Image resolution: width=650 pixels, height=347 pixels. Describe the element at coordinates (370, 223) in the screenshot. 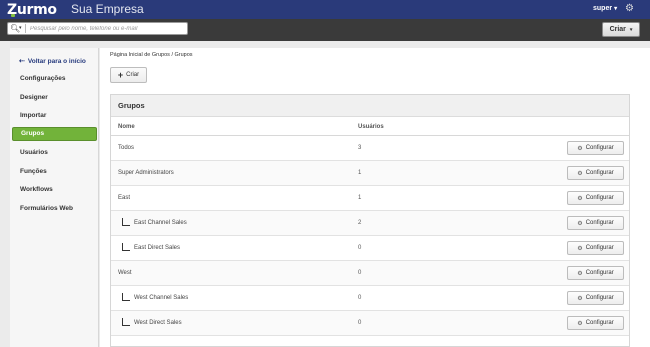

I see `table-row: East Channel Sales 2 ⚙ Configurar` at that location.